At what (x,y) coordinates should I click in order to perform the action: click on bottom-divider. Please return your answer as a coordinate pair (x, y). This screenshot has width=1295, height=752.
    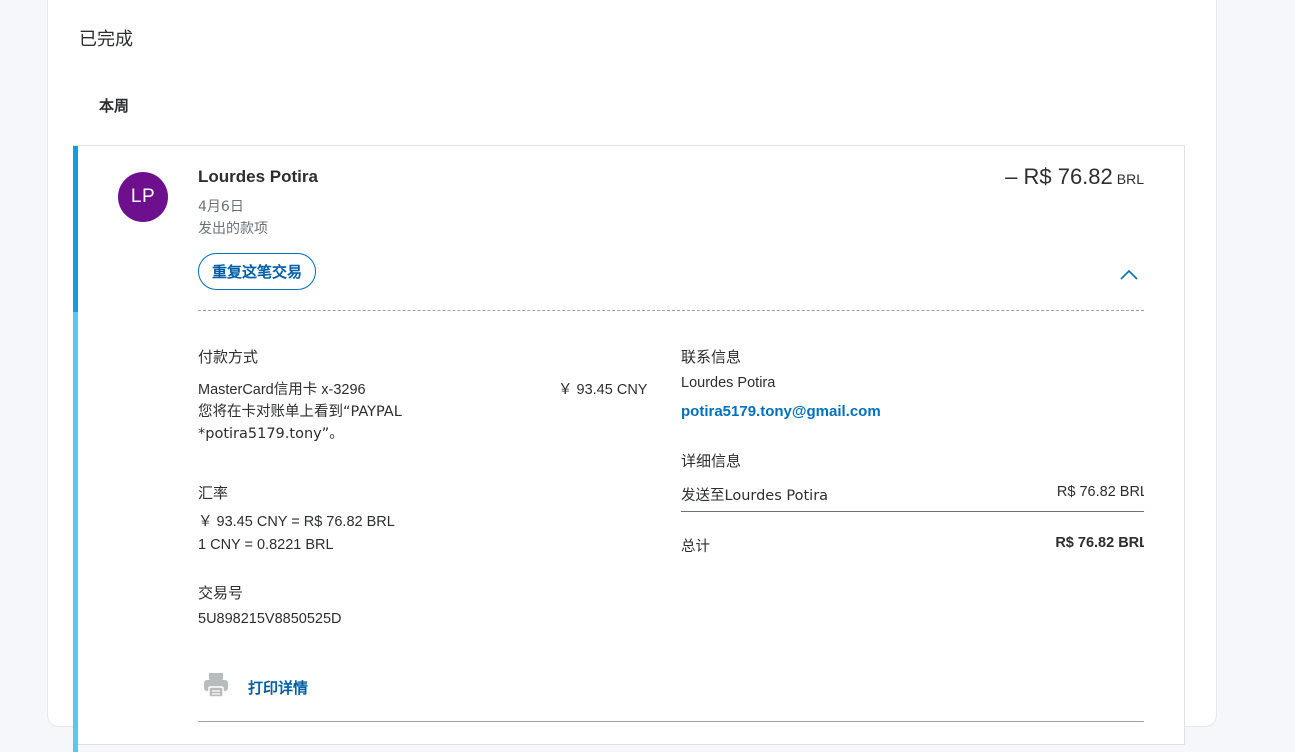
    Looking at the image, I should click on (671, 721).